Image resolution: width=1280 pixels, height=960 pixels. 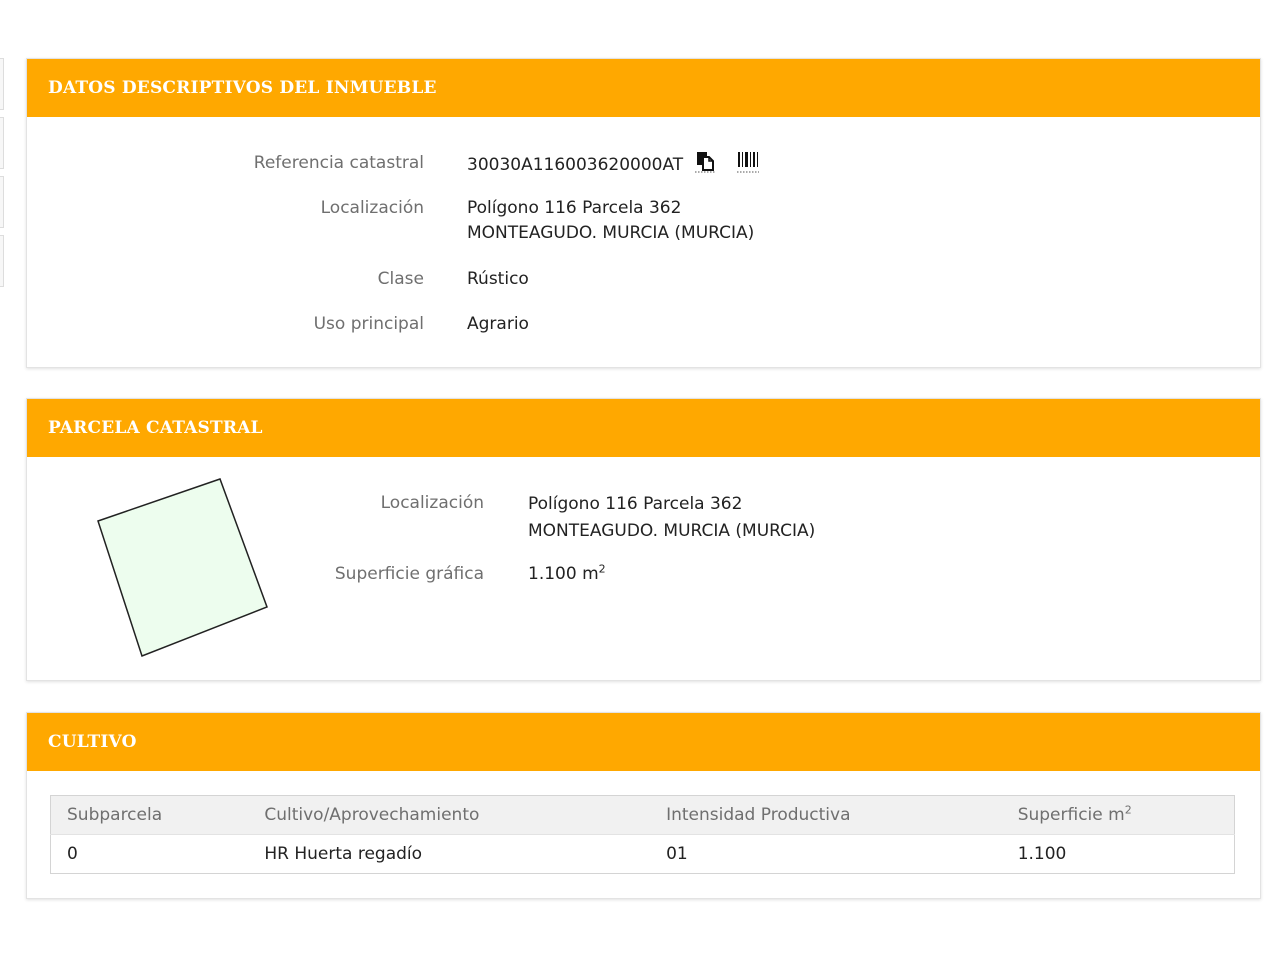 I want to click on parcel-shape, so click(x=187, y=569).